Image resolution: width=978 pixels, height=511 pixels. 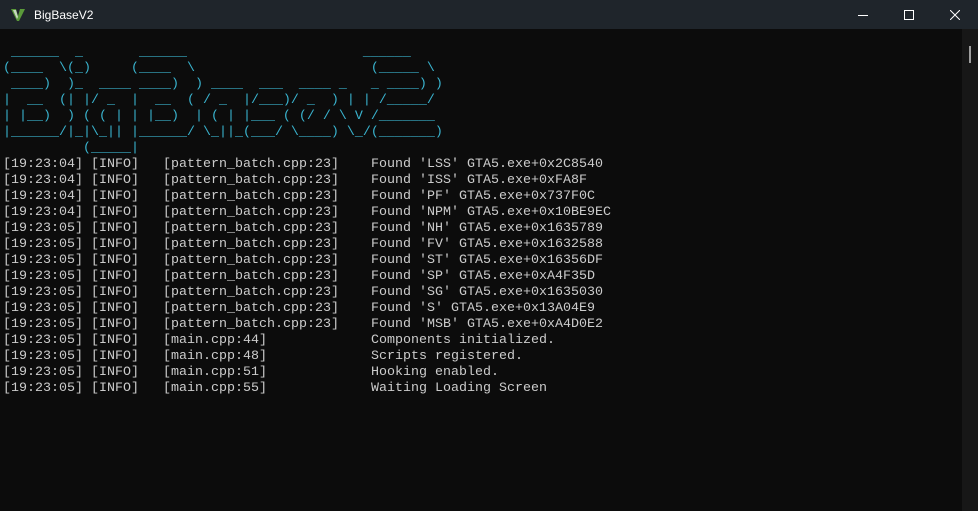 I want to click on log-message: Found 'NPM' GTA5.exe+0x10BE9EC, so click(x=491, y=212).